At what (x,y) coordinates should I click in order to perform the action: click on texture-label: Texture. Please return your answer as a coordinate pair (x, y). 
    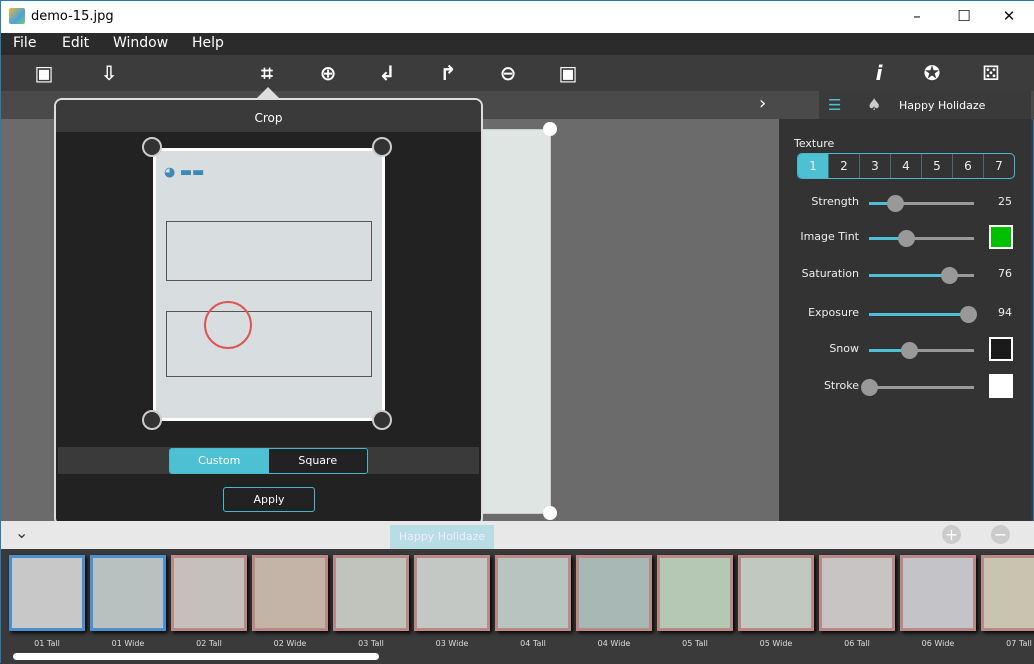
    Looking at the image, I should click on (814, 143).